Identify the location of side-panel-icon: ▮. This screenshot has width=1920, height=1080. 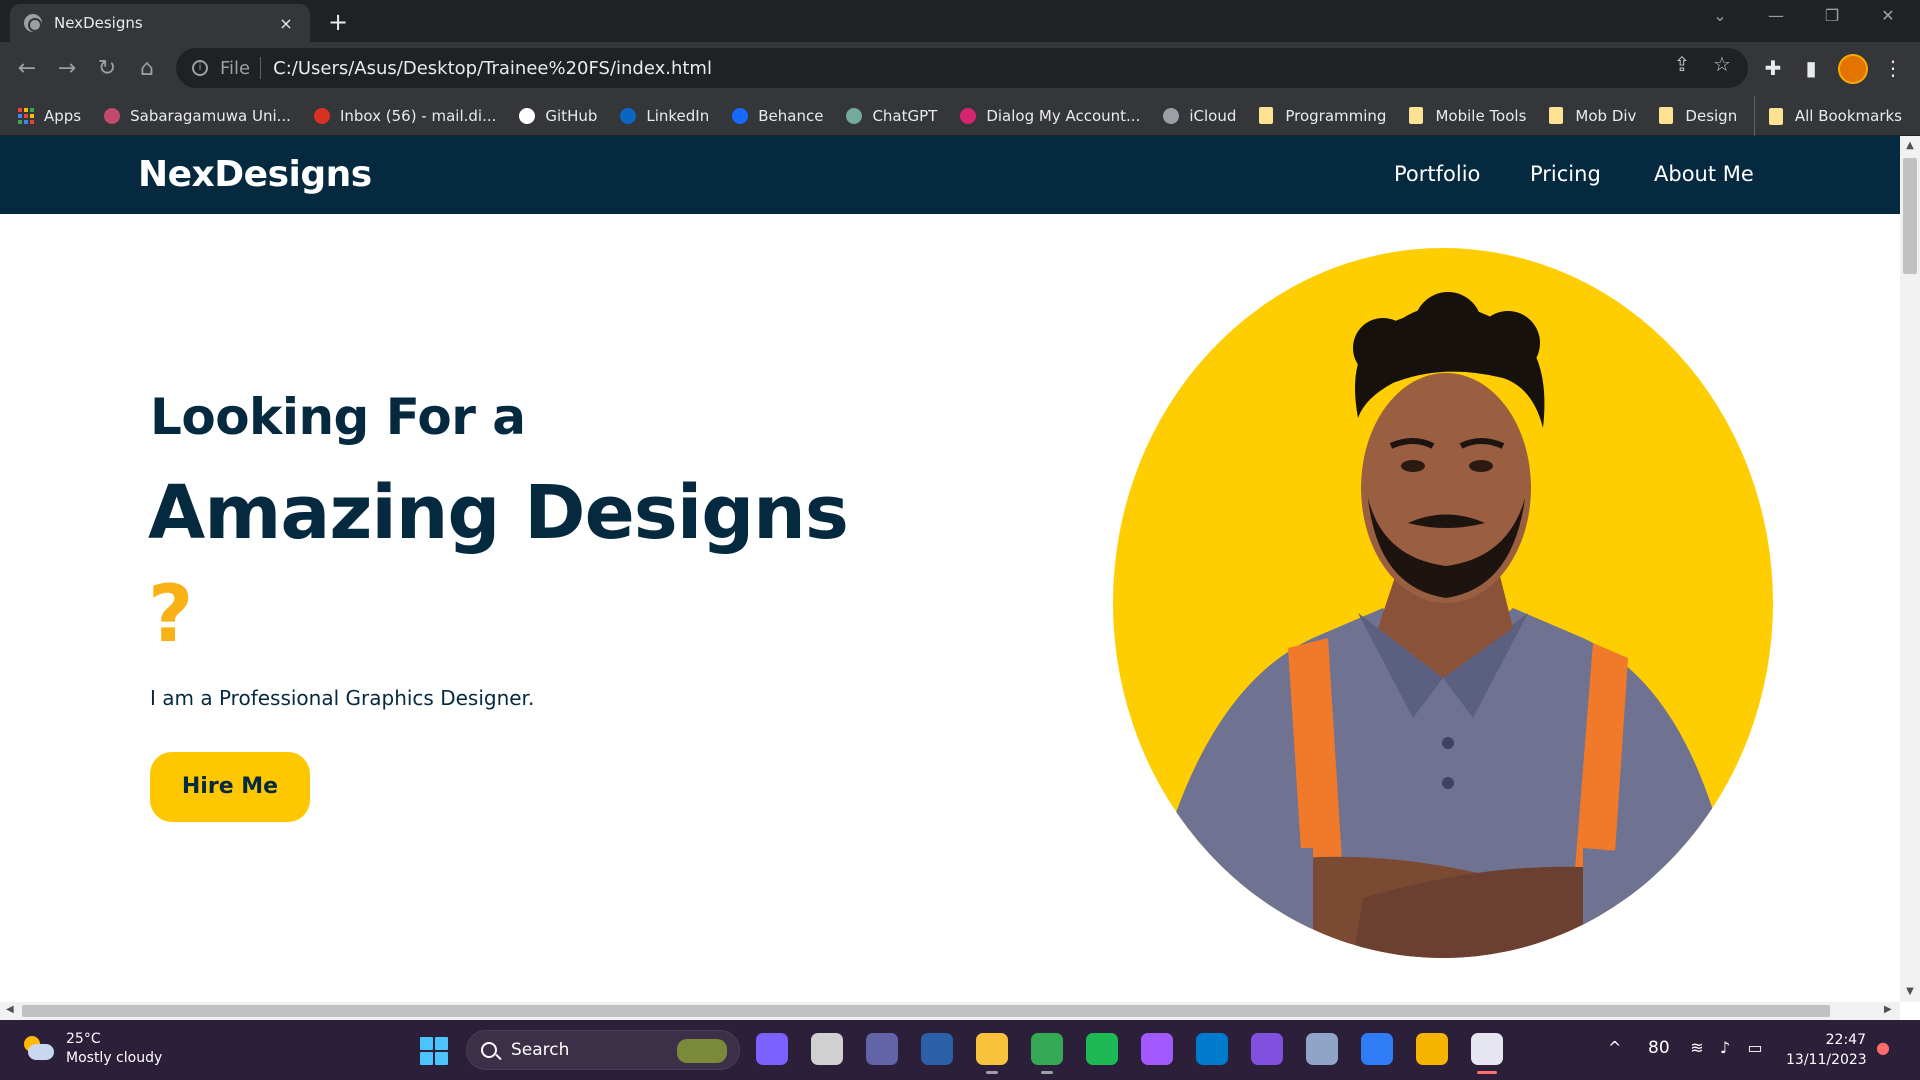
(1811, 68).